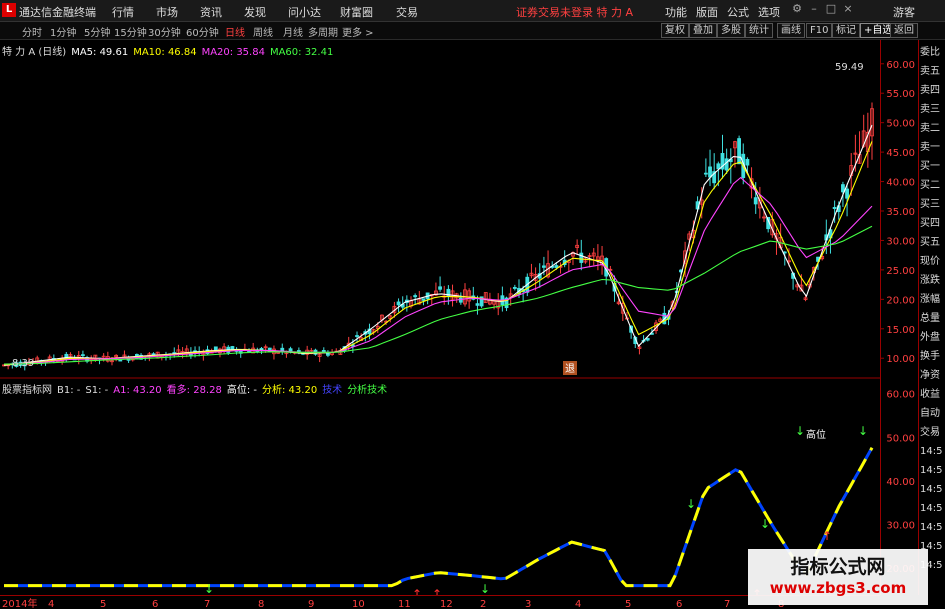  What do you see at coordinates (932, 128) in the screenshot?
I see `side-label-4: 卖二` at bounding box center [932, 128].